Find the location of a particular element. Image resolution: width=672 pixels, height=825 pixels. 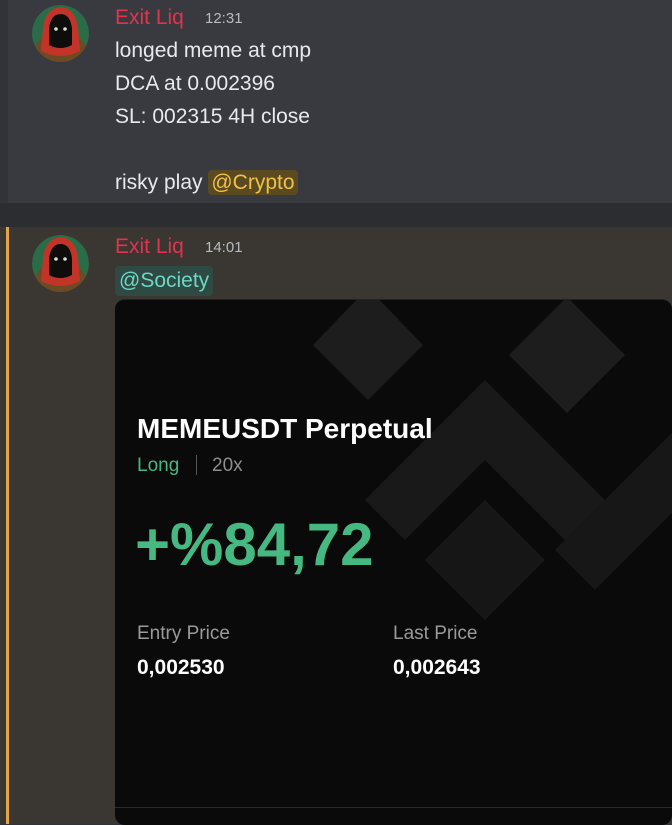

entry-price-value: 0,002530 is located at coordinates (181, 667).